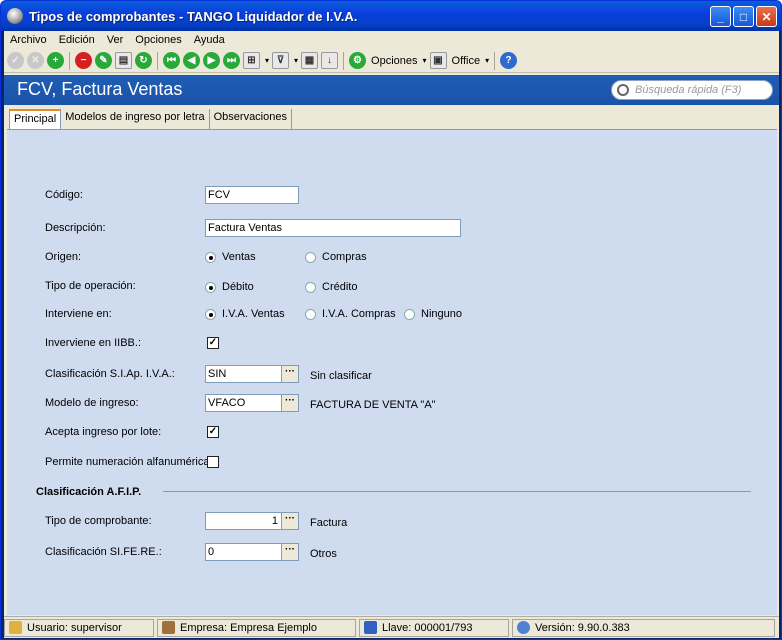 The width and height of the screenshot is (782, 640). What do you see at coordinates (28, 40) in the screenshot?
I see `menu-archivo: Archivo` at bounding box center [28, 40].